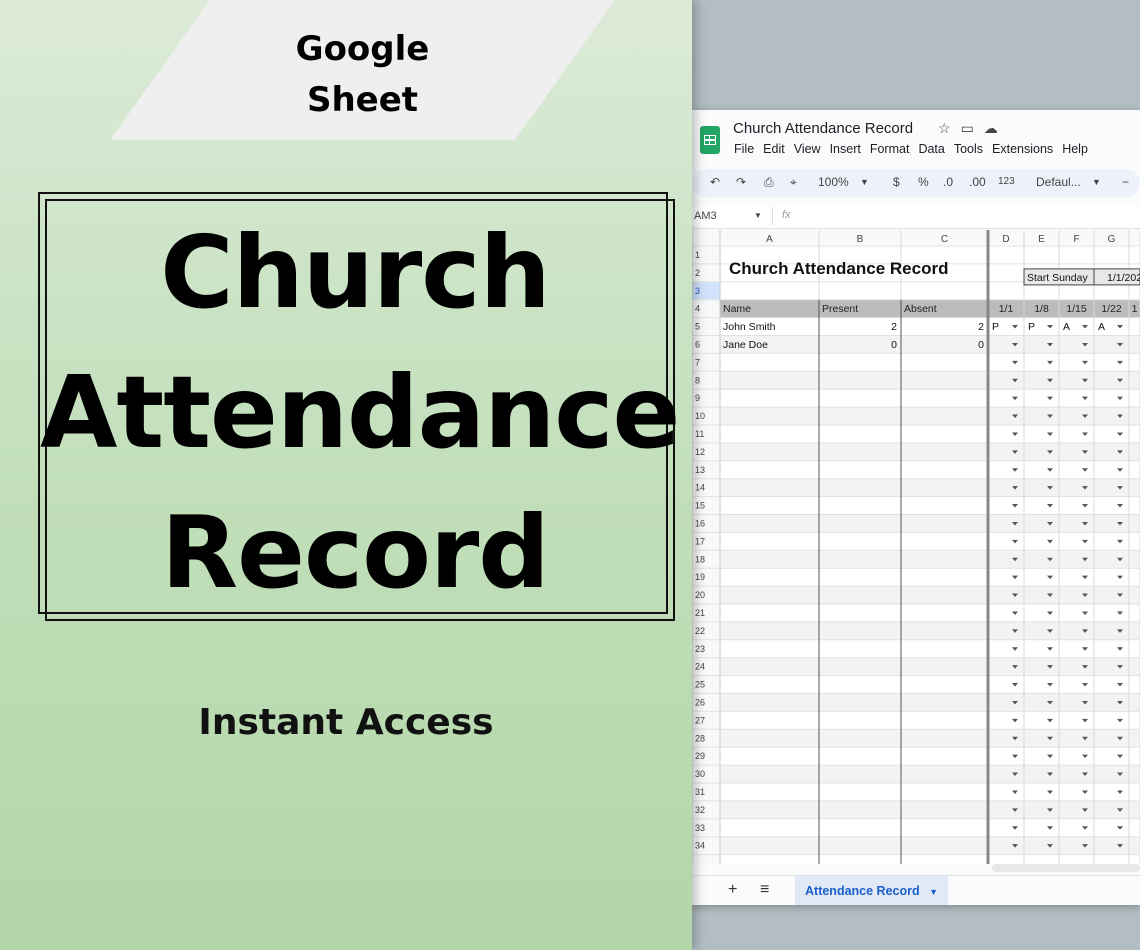 The height and width of the screenshot is (950, 1140). Describe the element at coordinates (948, 182) in the screenshot. I see `decrease-decimal-button: .0` at that location.